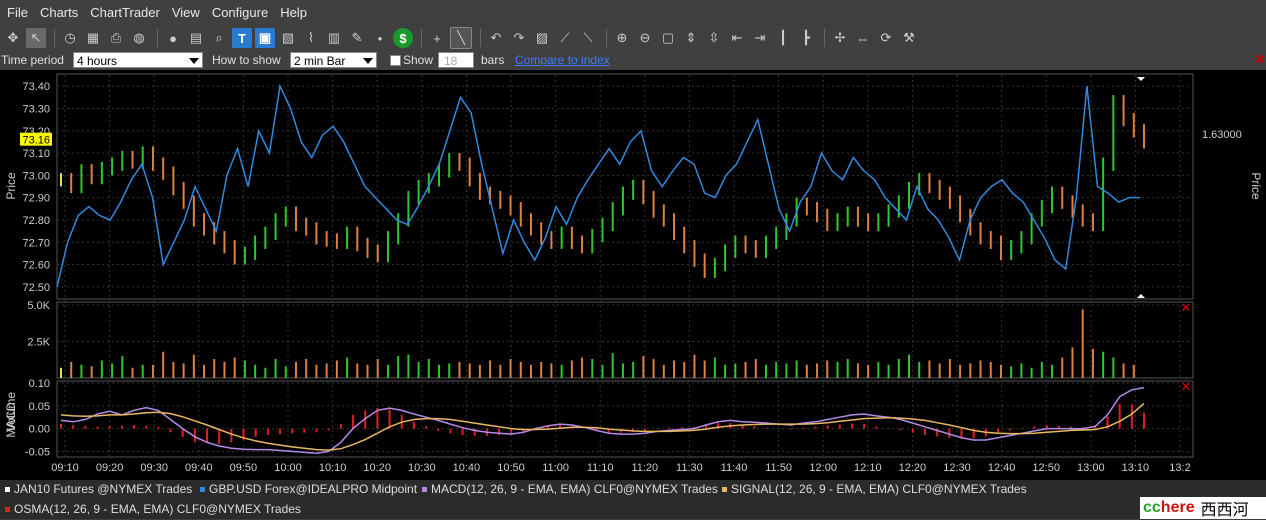  I want to click on menu-help: Help, so click(292, 12).